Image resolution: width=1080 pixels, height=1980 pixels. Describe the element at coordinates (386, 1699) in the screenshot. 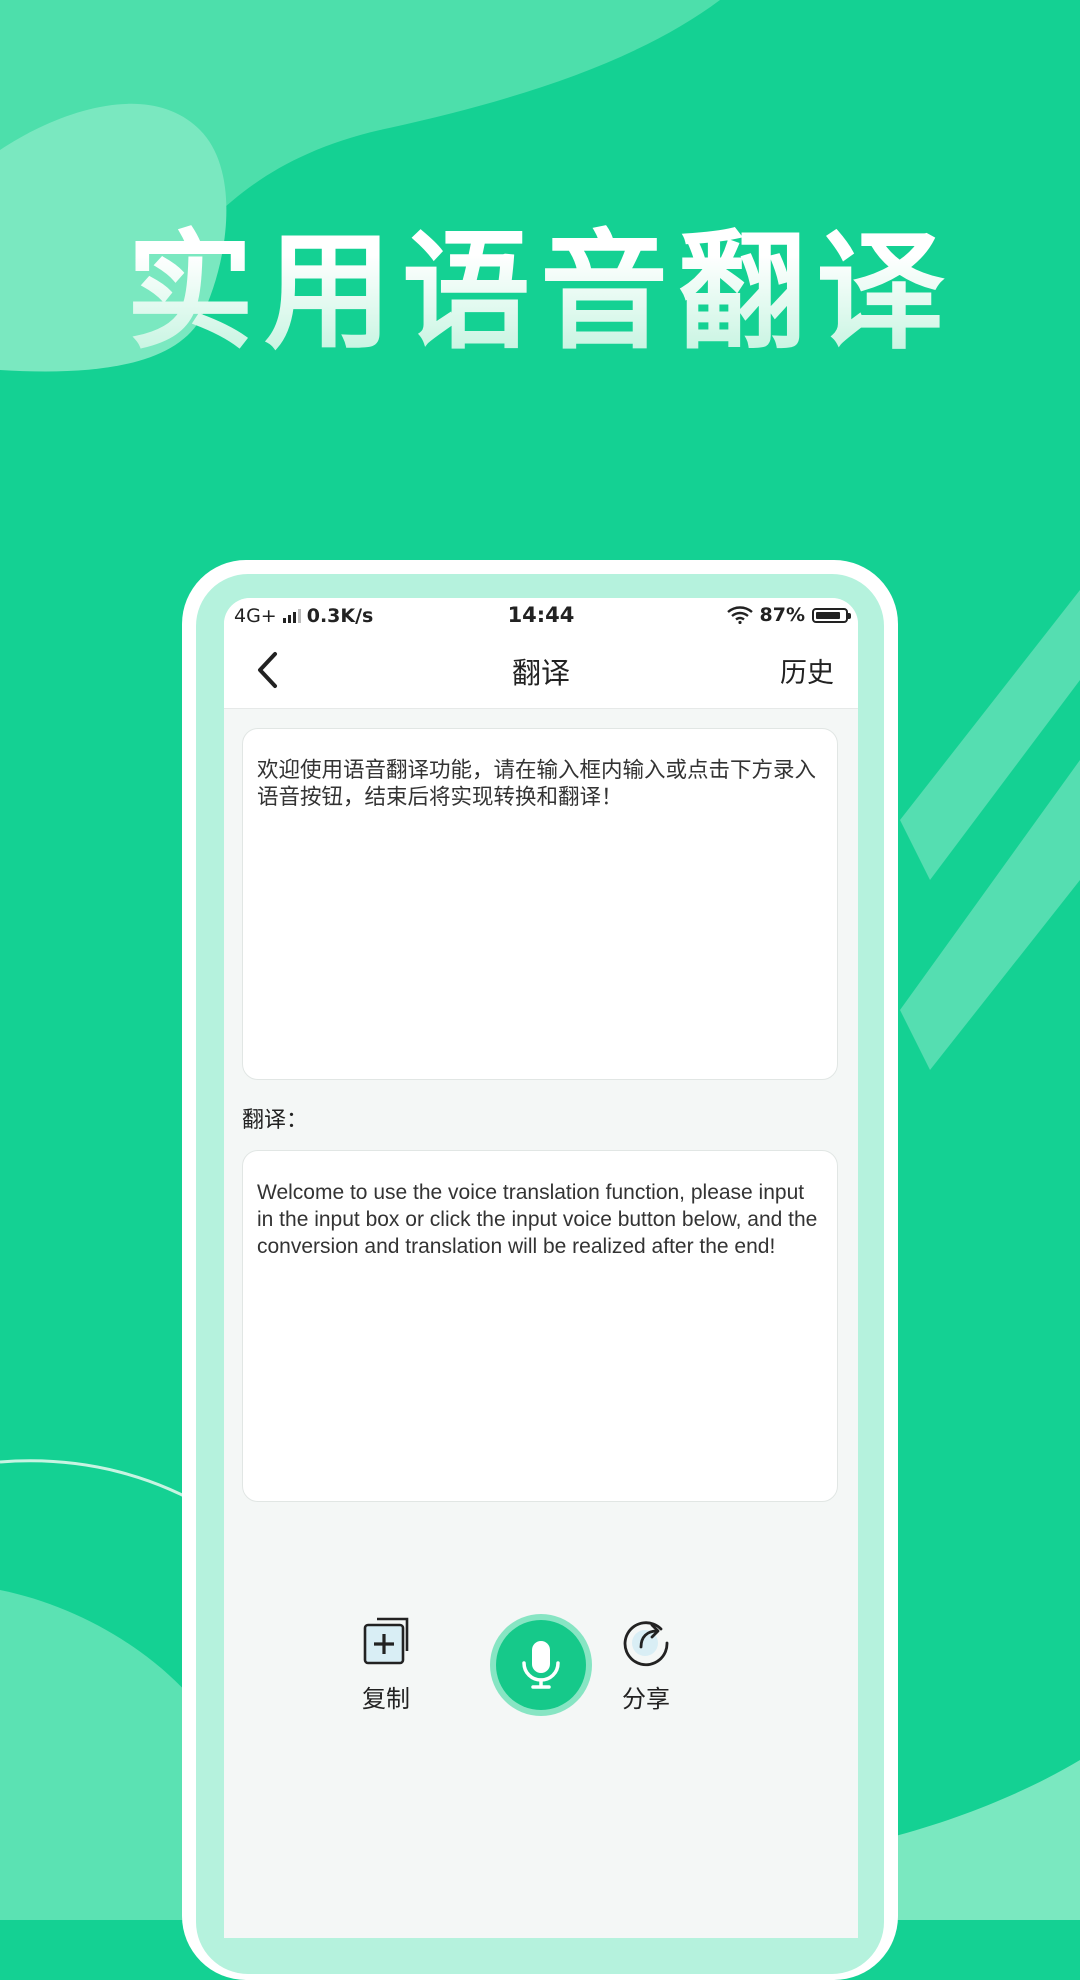

I see `copy-label: 复制` at that location.